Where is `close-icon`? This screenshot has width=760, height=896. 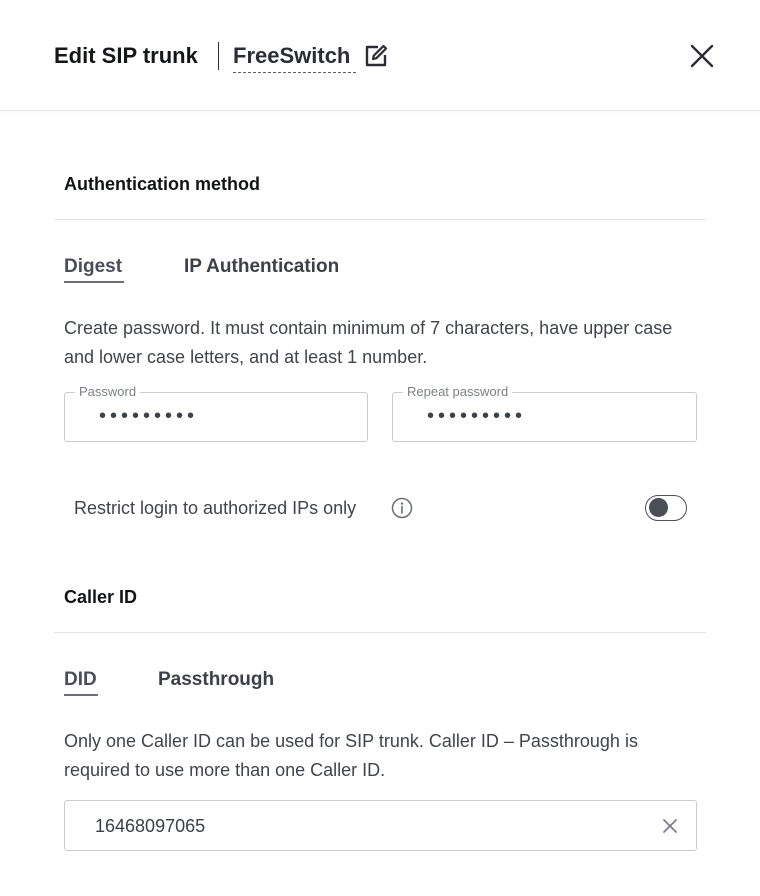 close-icon is located at coordinates (702, 56).